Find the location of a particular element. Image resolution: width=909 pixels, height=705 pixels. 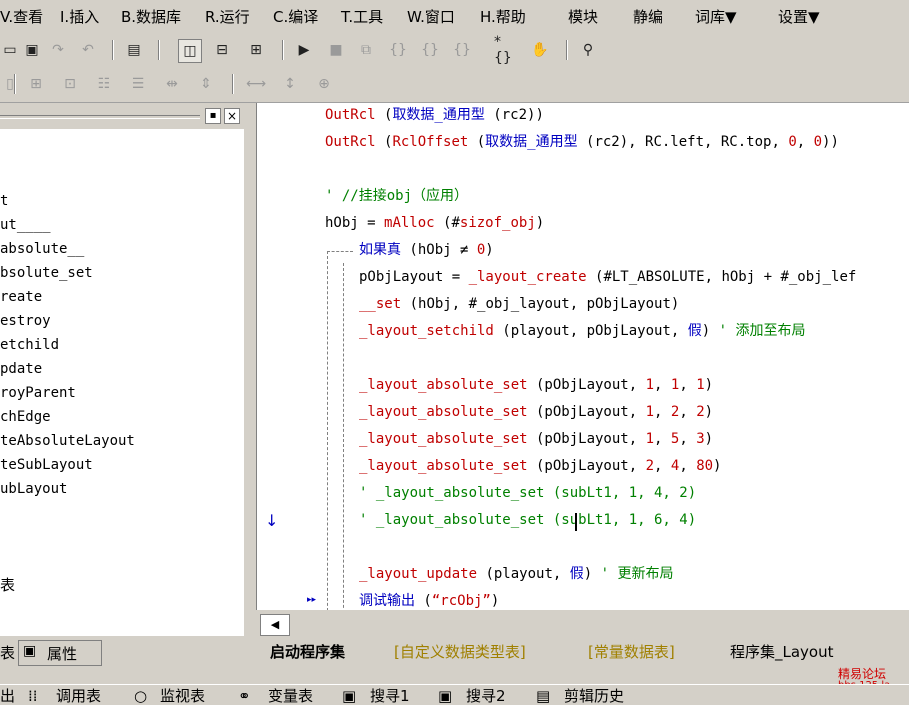

menu-view: V.查看 is located at coordinates (21, 17).